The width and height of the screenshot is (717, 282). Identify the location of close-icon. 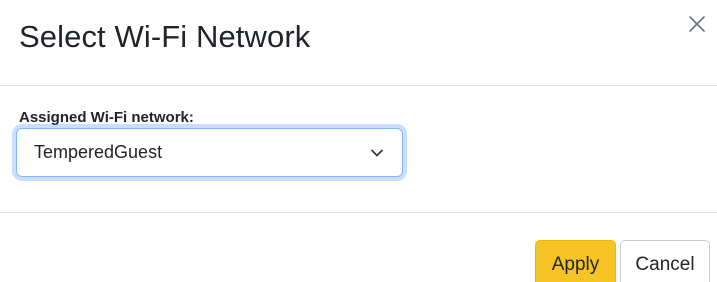
(697, 24).